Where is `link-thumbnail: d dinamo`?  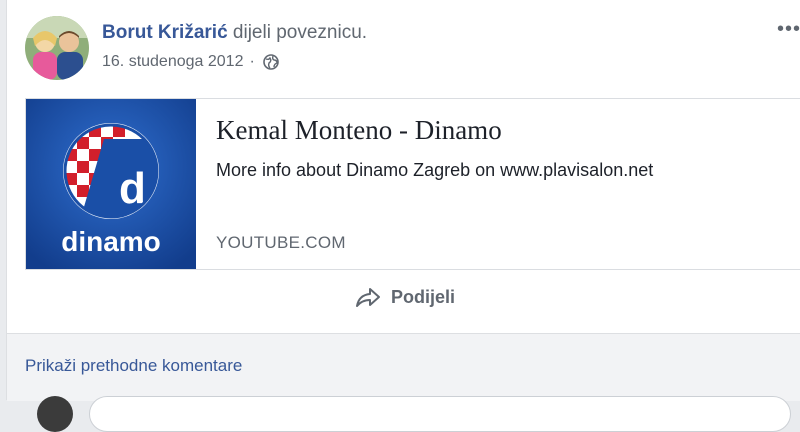
link-thumbnail: d dinamo is located at coordinates (111, 184).